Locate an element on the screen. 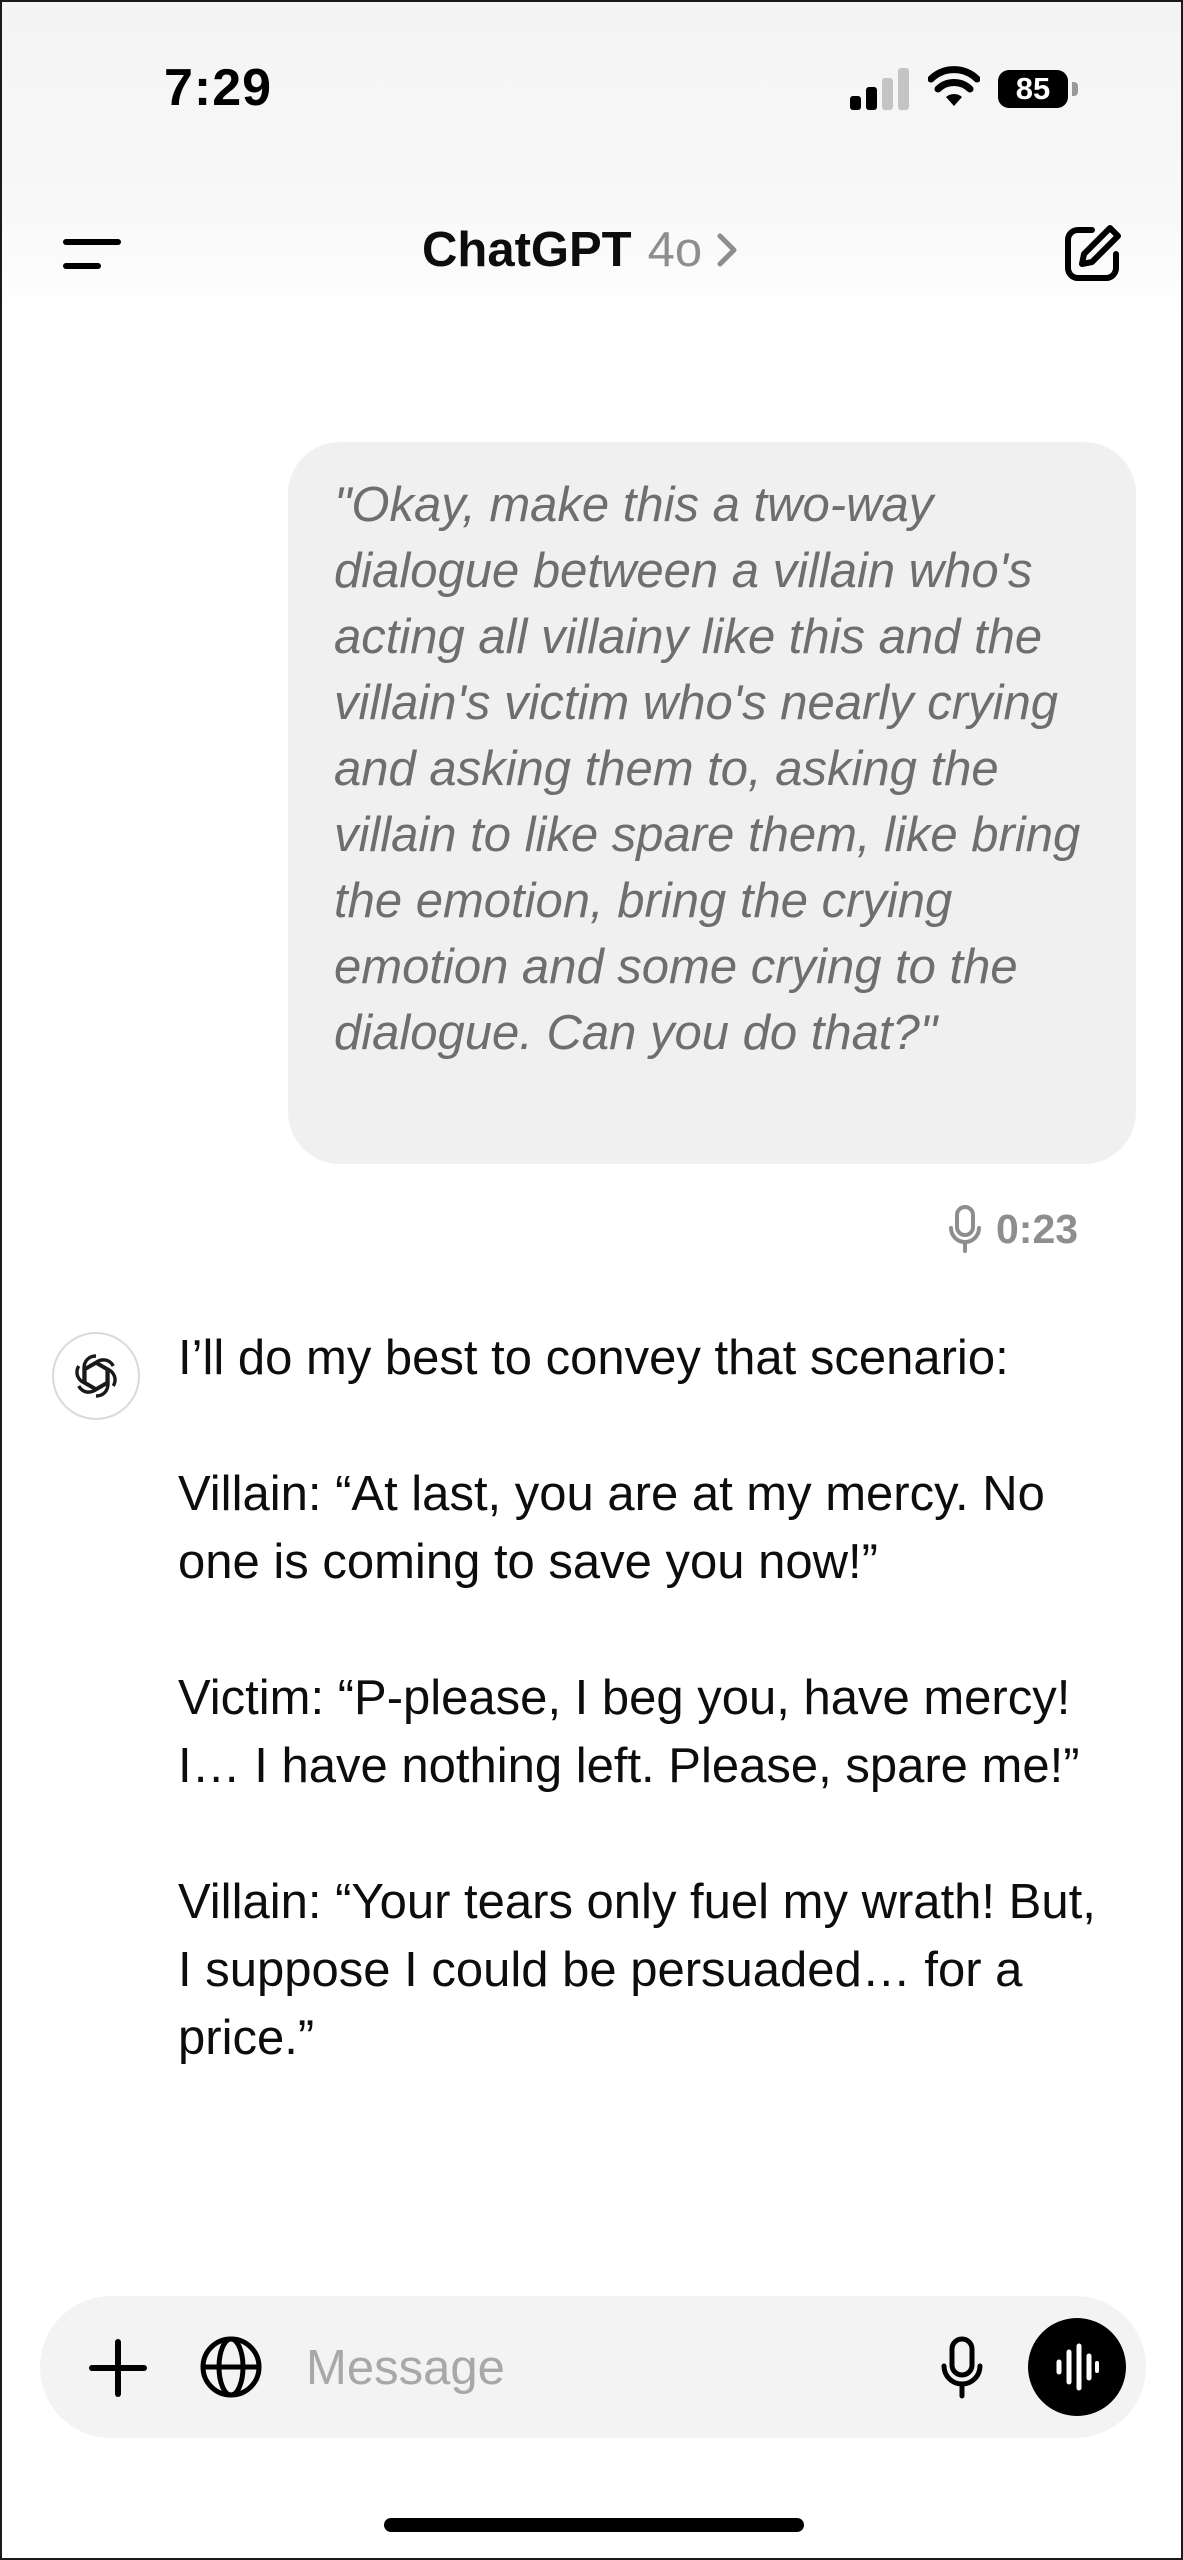  message-input is located at coordinates (606, 2368).